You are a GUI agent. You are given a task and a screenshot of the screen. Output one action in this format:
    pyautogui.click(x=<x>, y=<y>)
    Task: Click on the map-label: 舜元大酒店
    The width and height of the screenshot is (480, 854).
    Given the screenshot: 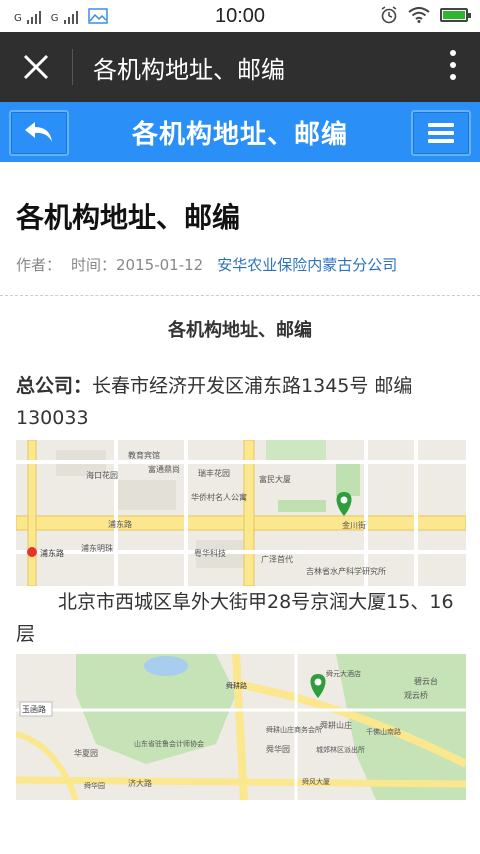 What is the action you would take?
    pyautogui.click(x=343, y=673)
    